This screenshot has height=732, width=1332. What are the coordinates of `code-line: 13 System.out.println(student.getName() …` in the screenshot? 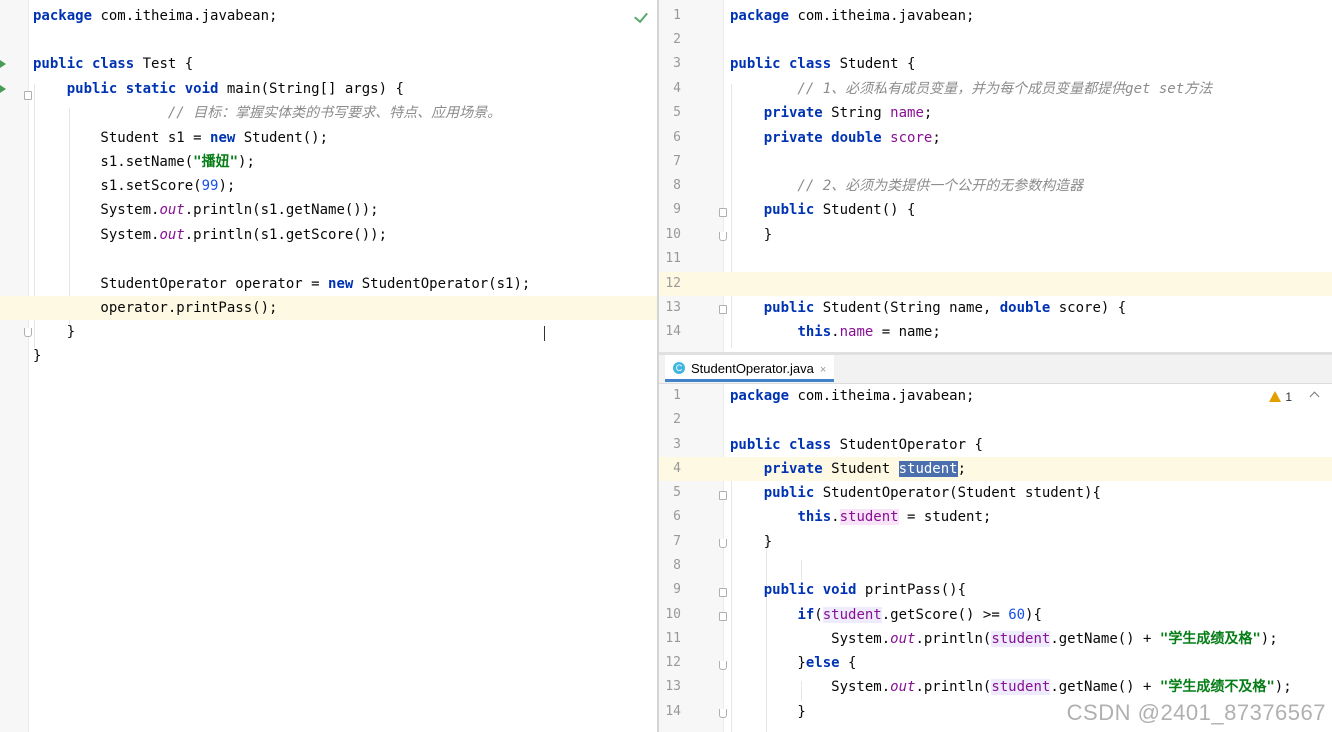 It's located at (995, 687).